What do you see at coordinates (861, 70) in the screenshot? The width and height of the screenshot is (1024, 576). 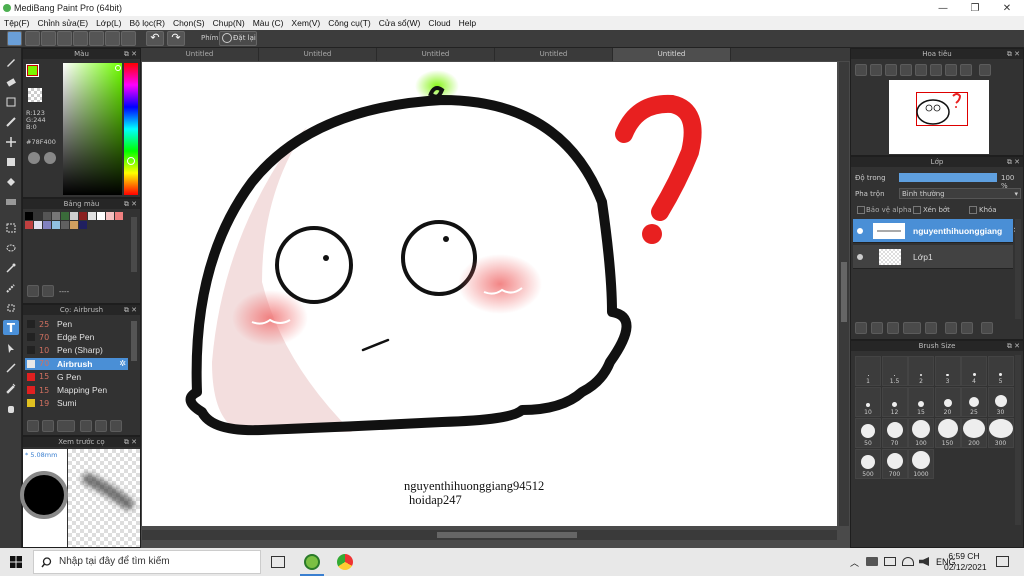 I see `zoom-in-icon` at bounding box center [861, 70].